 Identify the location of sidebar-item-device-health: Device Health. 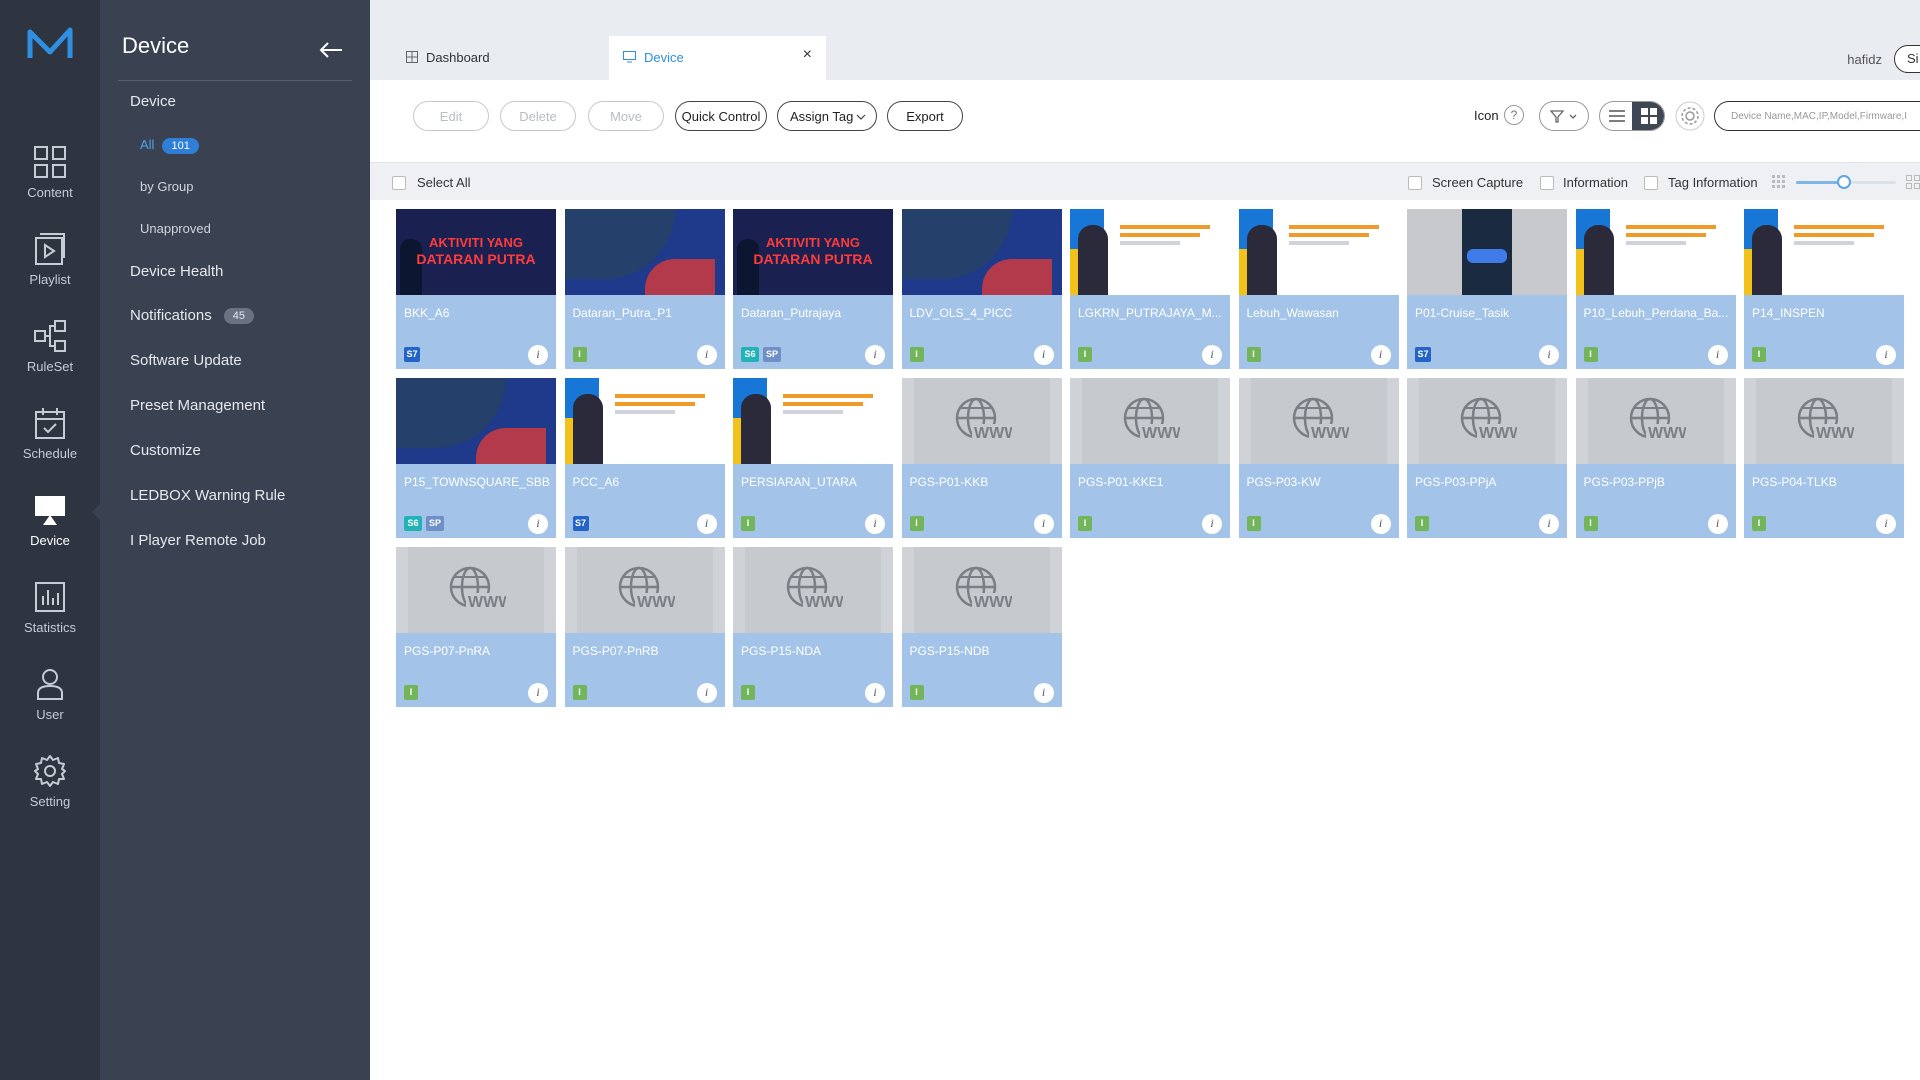
(176, 271).